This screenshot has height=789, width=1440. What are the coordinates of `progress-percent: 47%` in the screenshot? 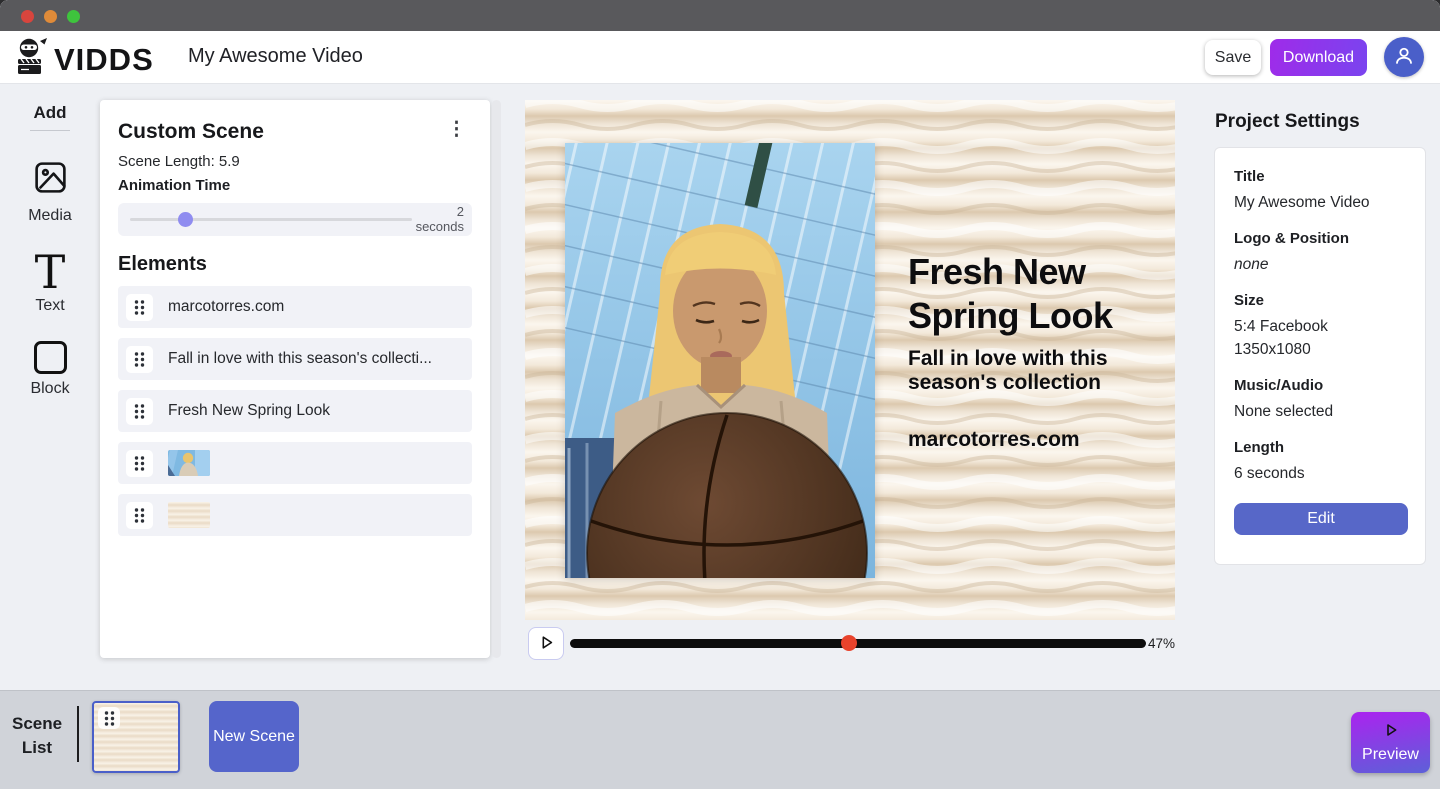 It's located at (1162, 643).